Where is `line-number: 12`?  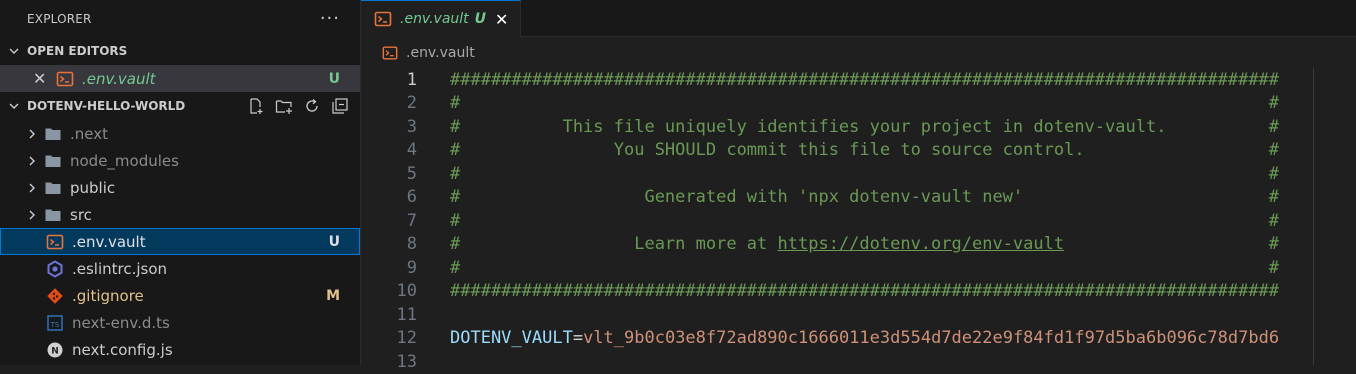
line-number: 12 is located at coordinates (406, 338).